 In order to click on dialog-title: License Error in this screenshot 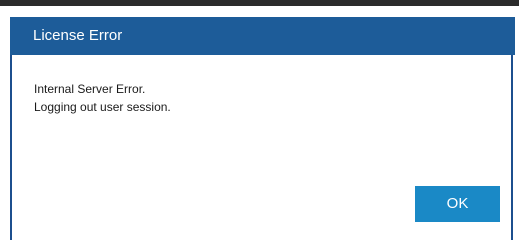, I will do `click(78, 35)`.